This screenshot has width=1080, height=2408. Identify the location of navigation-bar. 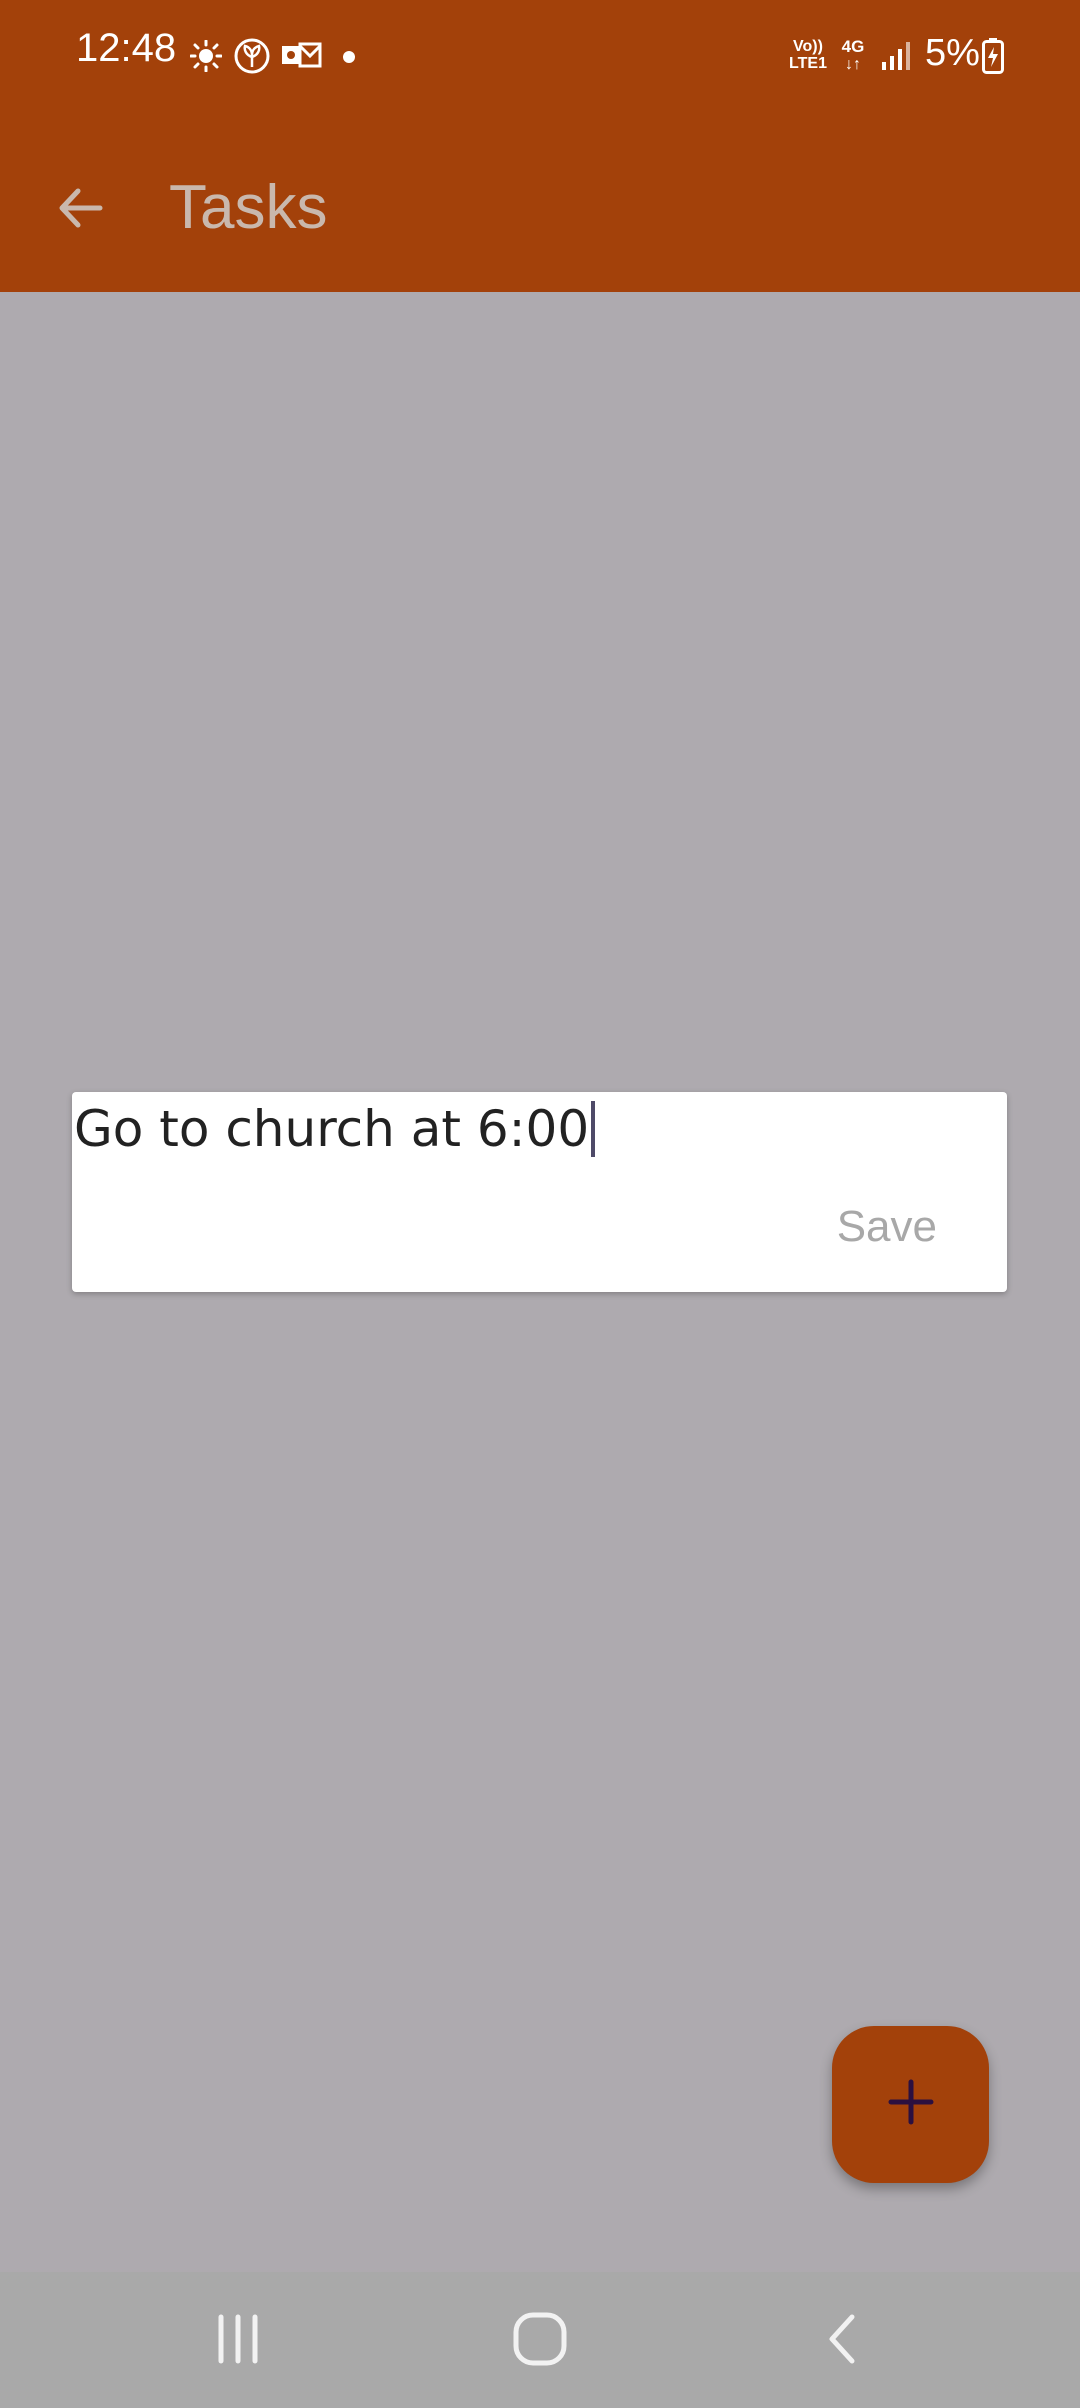
(540, 2340).